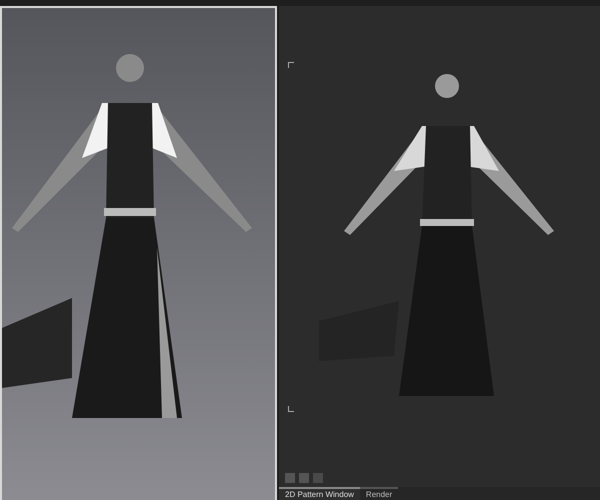 Image resolution: width=600 pixels, height=500 pixels. What do you see at coordinates (318, 478) in the screenshot?
I see `square-icon` at bounding box center [318, 478].